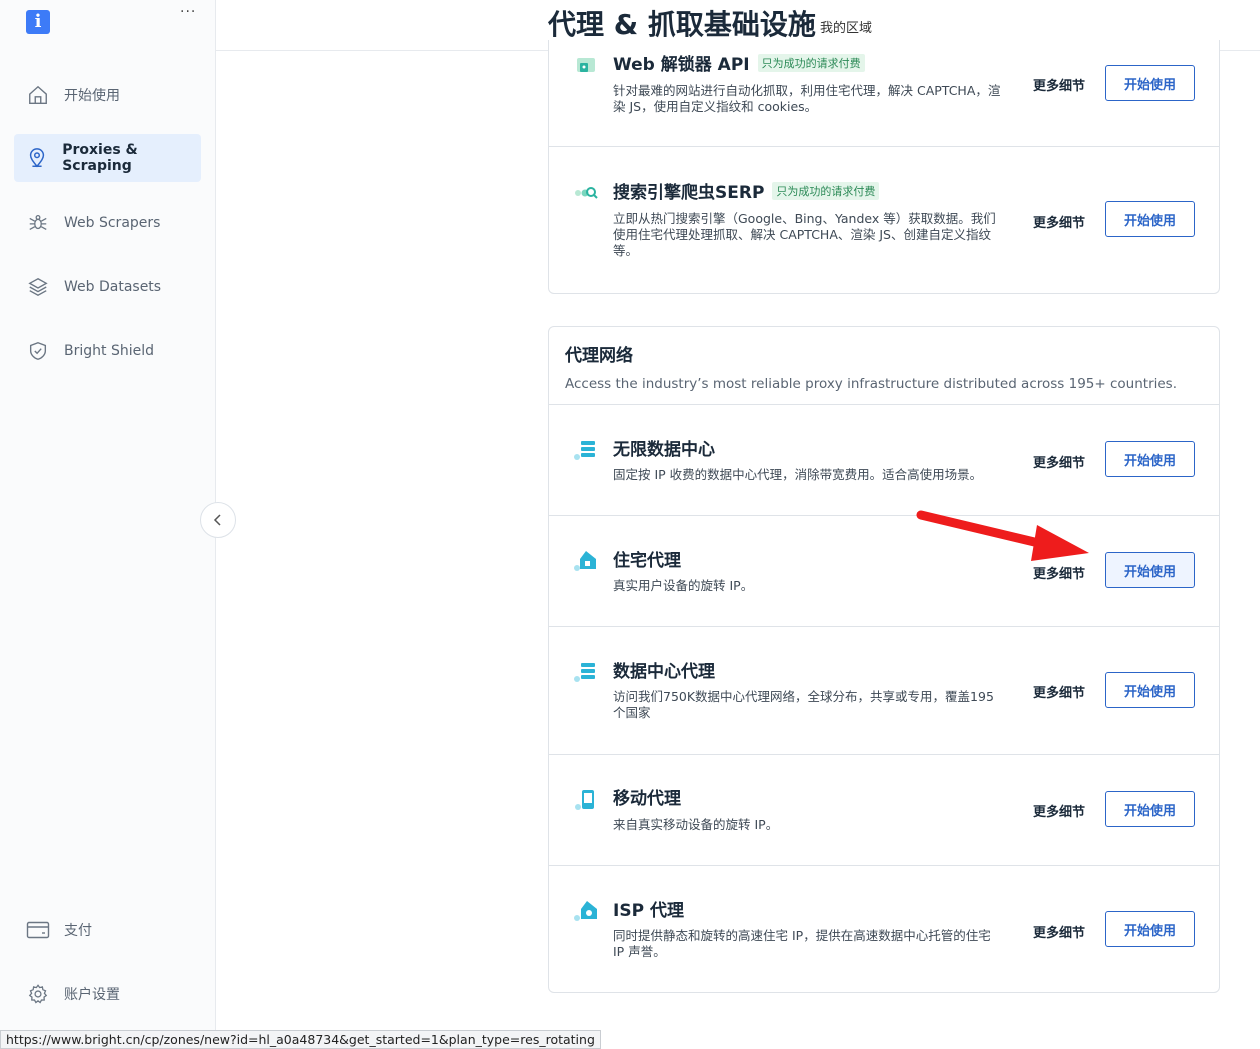 Image resolution: width=1260 pixels, height=1049 pixels. Describe the element at coordinates (647, 561) in the screenshot. I see `product-title: 住宅代理` at that location.